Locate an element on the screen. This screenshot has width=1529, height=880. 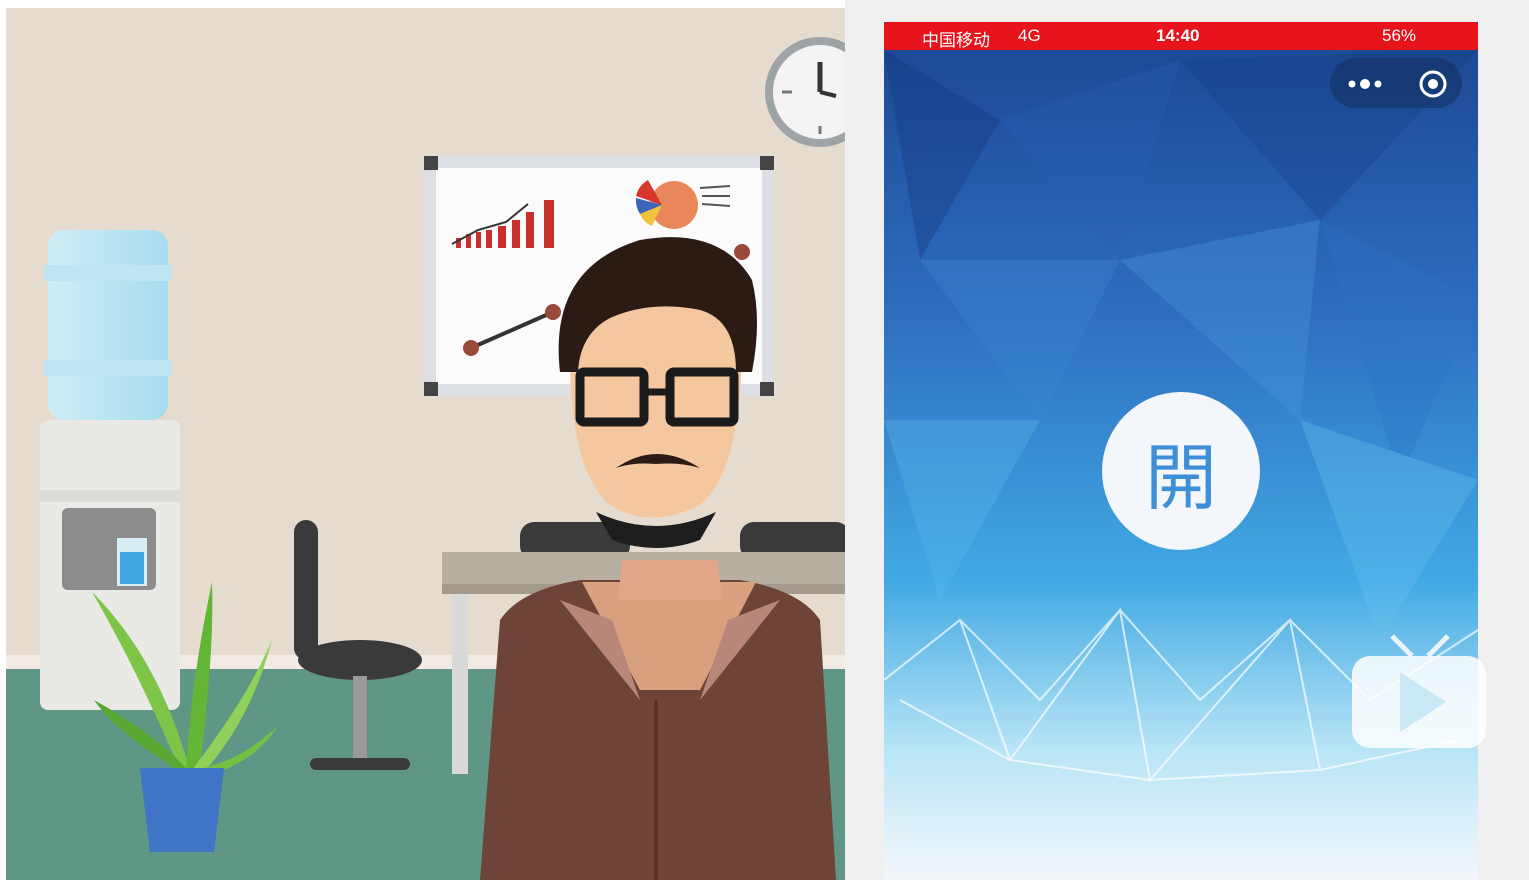
battery-percent: 56% is located at coordinates (1399, 35).